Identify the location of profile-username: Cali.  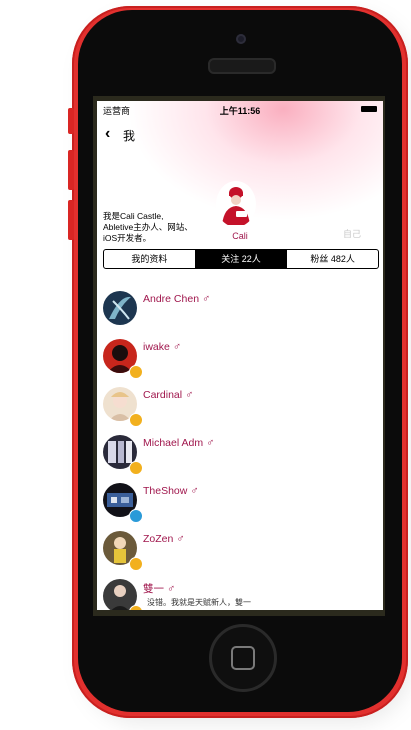
(240, 236).